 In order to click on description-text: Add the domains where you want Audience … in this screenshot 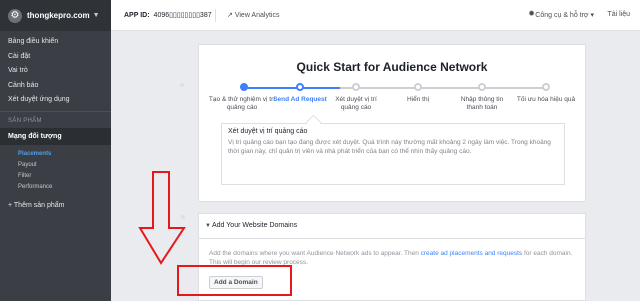, I will do `click(315, 253)`.